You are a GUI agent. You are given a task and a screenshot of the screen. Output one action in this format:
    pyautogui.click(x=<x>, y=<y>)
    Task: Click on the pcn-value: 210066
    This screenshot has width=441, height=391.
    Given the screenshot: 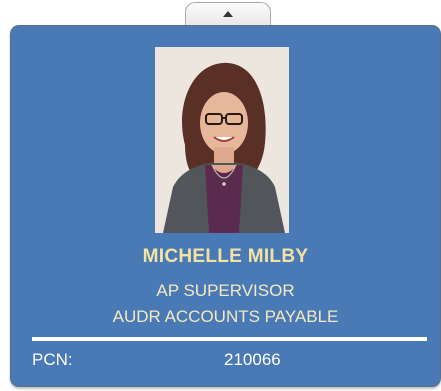 What is the action you would take?
    pyautogui.click(x=252, y=359)
    